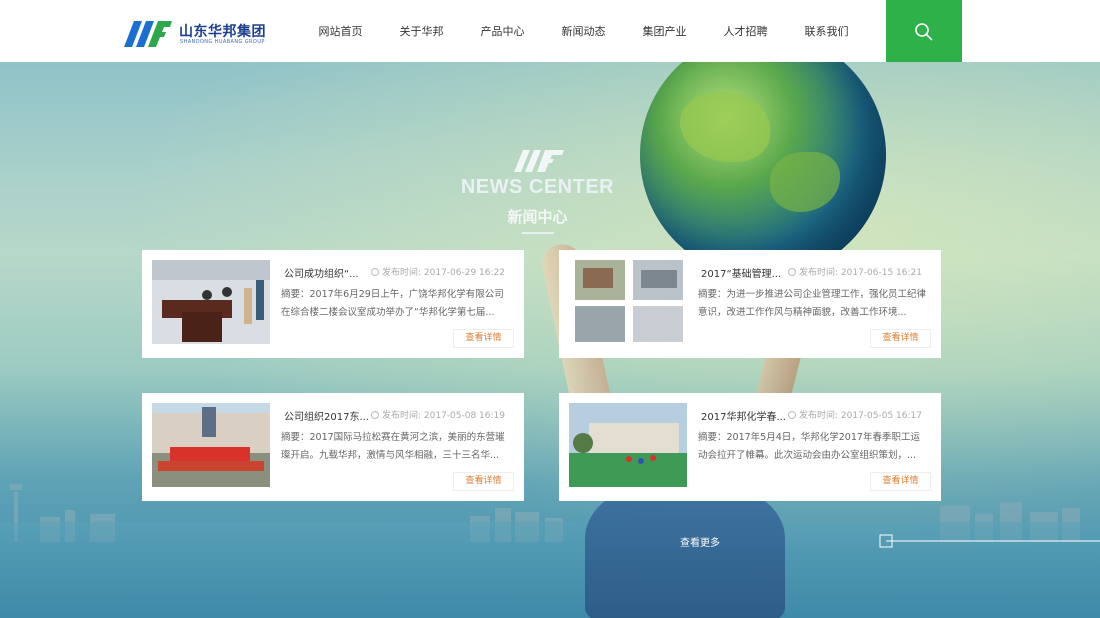 The width and height of the screenshot is (1100, 618). What do you see at coordinates (700, 541) in the screenshot?
I see `view-more-link: 查看更多` at bounding box center [700, 541].